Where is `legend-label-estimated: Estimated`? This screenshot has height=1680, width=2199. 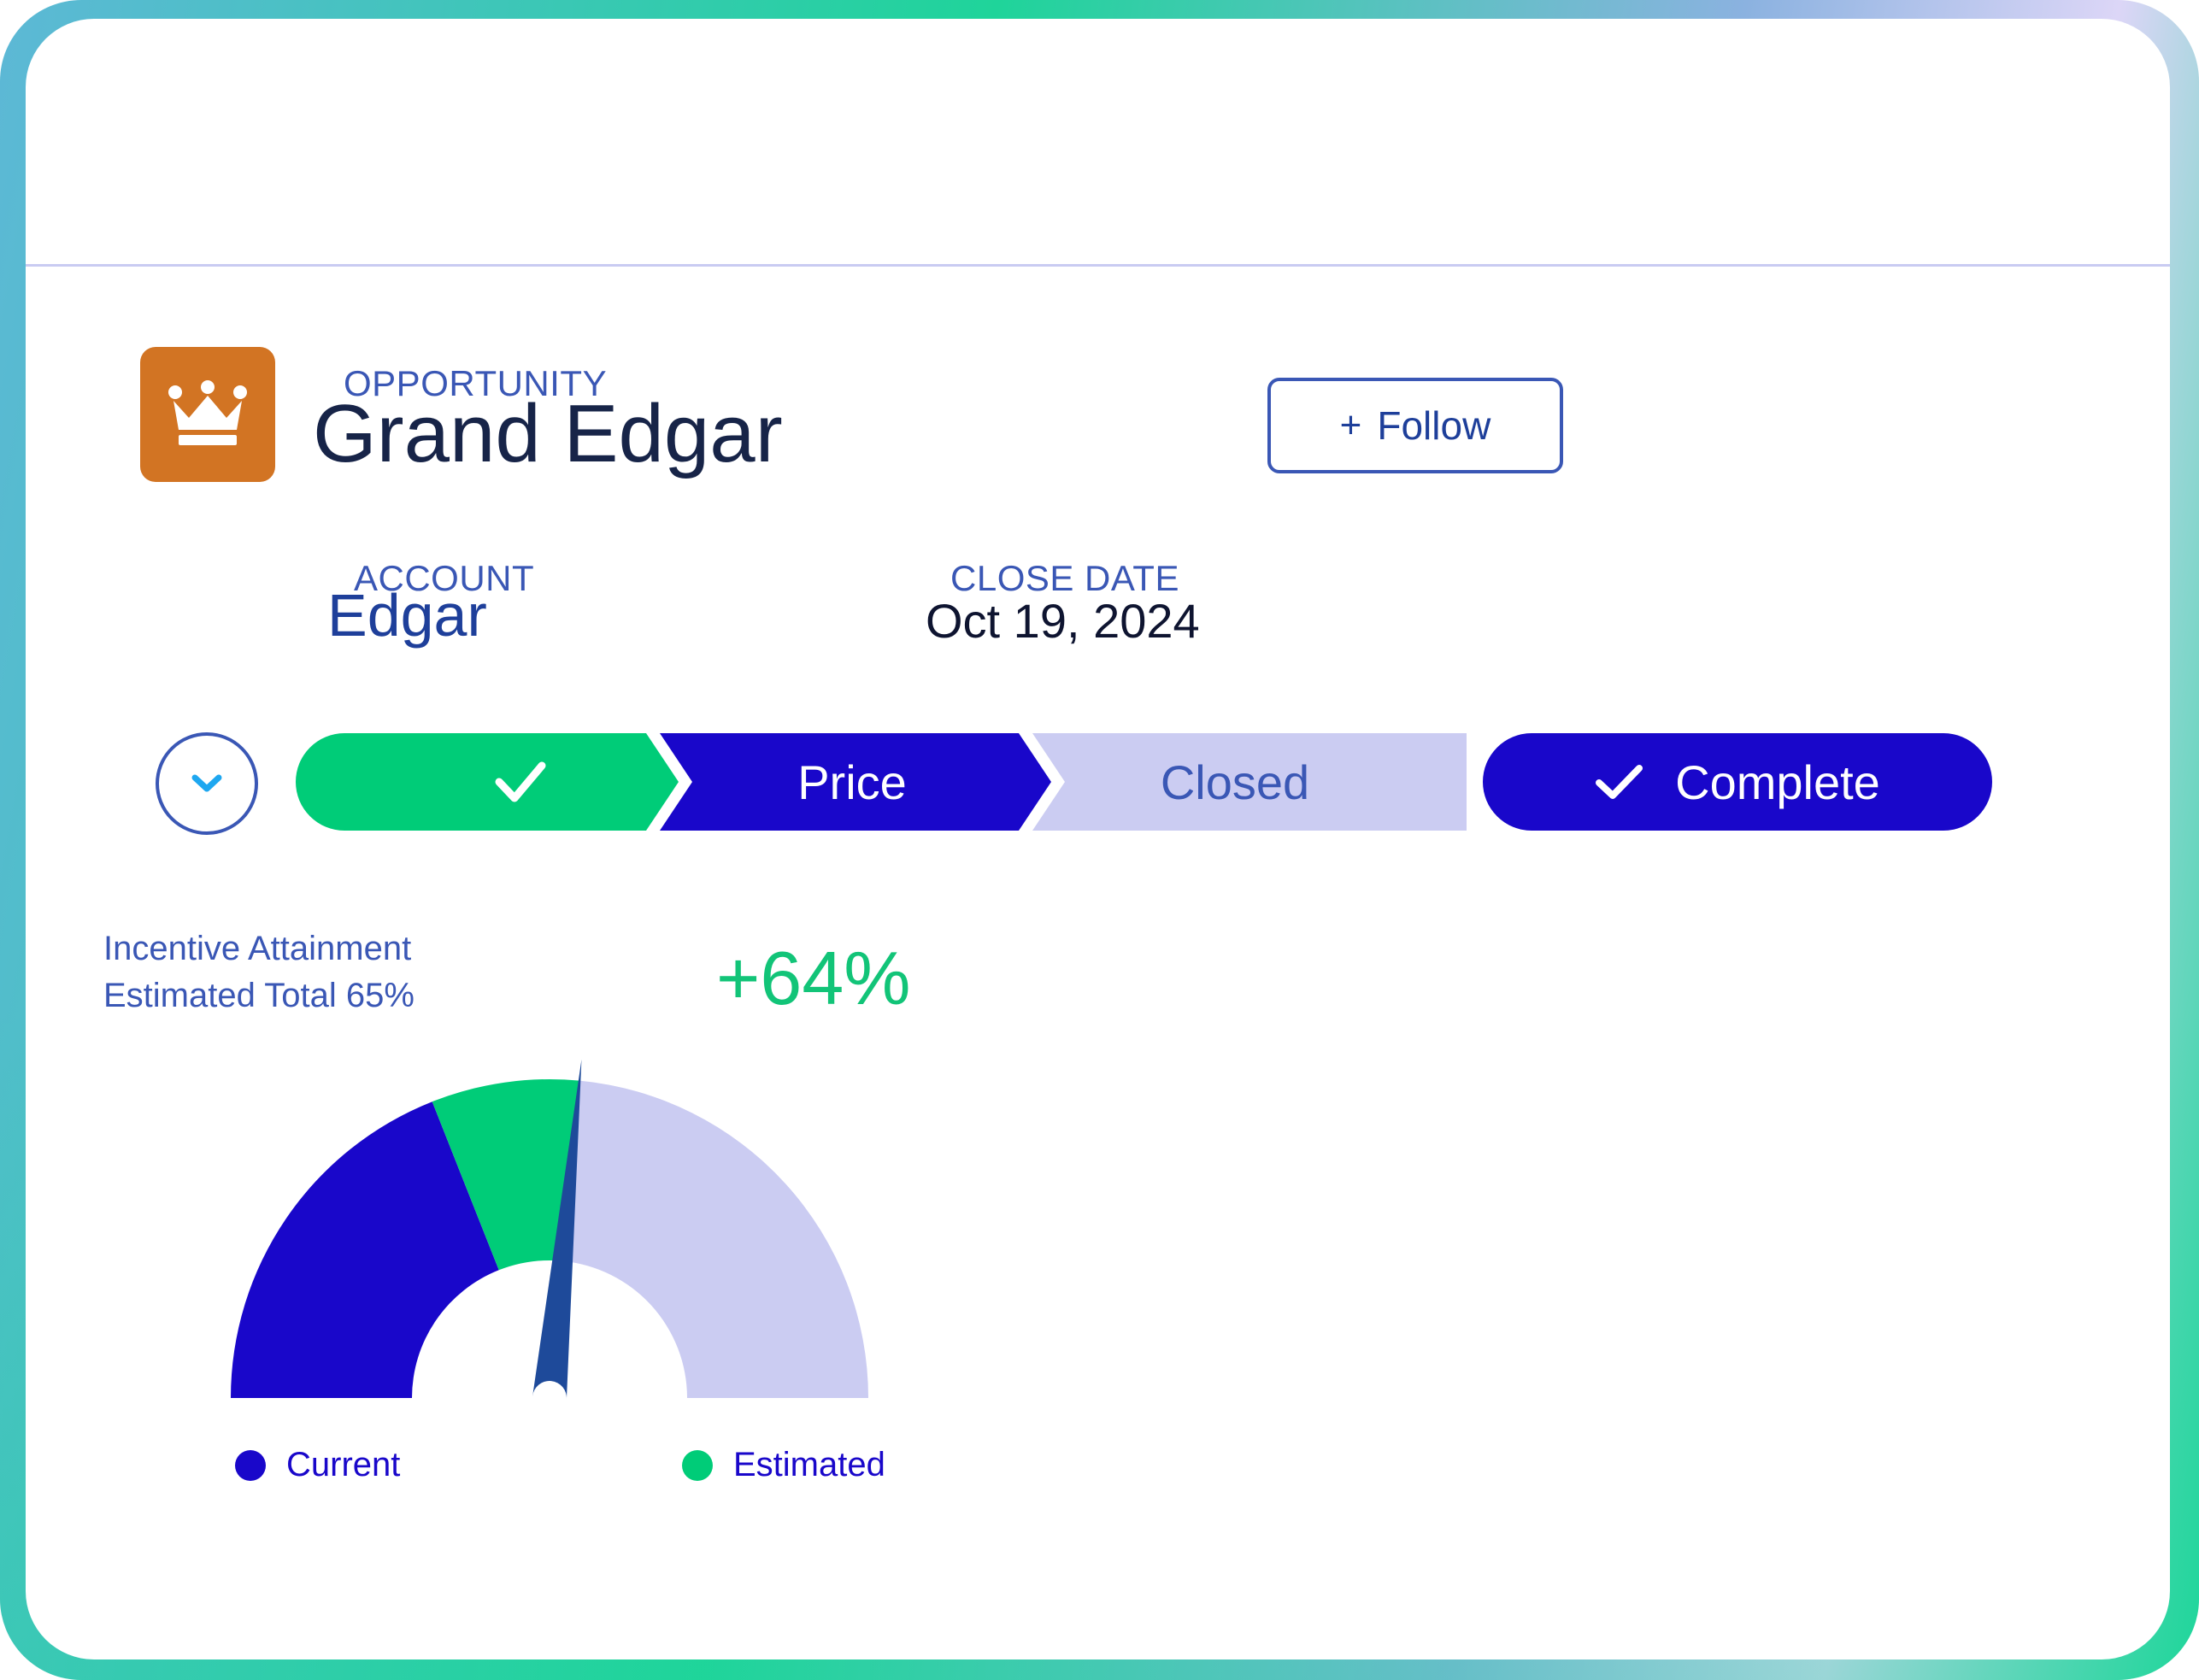 legend-label-estimated: Estimated is located at coordinates (809, 1464).